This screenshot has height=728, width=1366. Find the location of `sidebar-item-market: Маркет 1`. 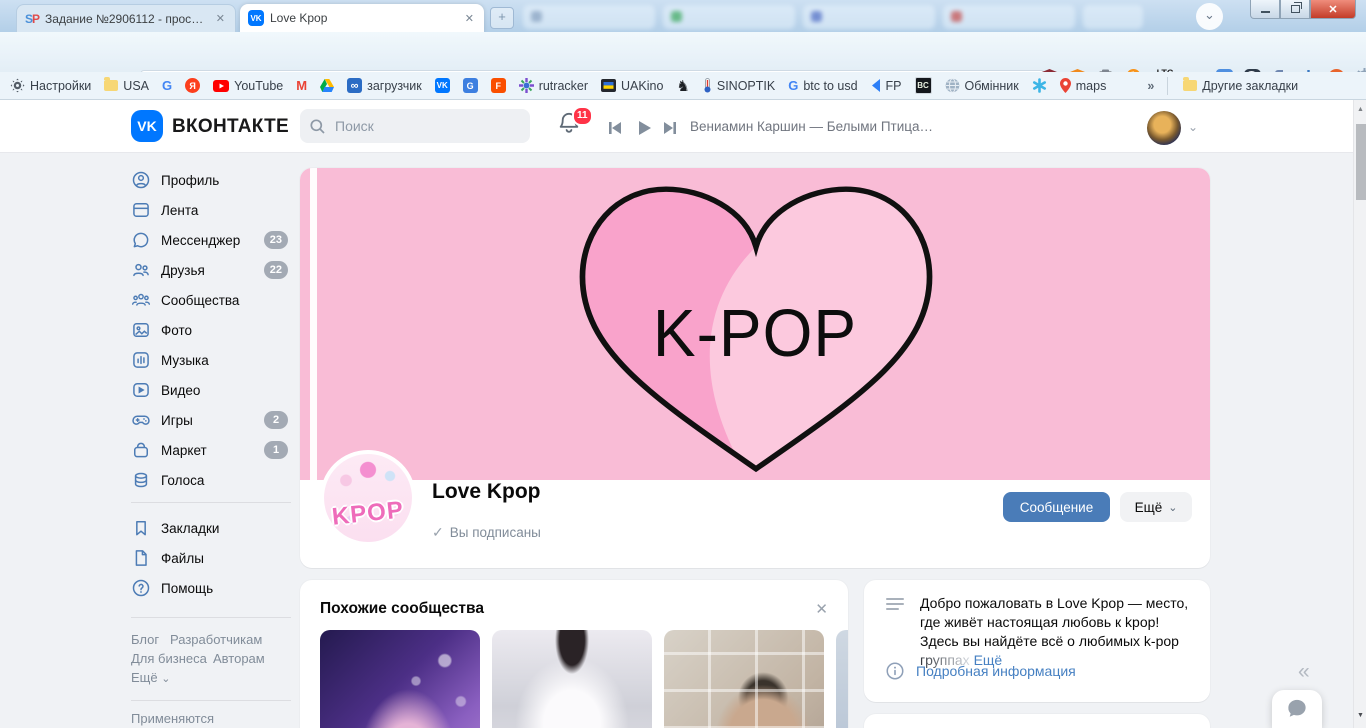

sidebar-item-market: Маркет 1 is located at coordinates (204, 450).